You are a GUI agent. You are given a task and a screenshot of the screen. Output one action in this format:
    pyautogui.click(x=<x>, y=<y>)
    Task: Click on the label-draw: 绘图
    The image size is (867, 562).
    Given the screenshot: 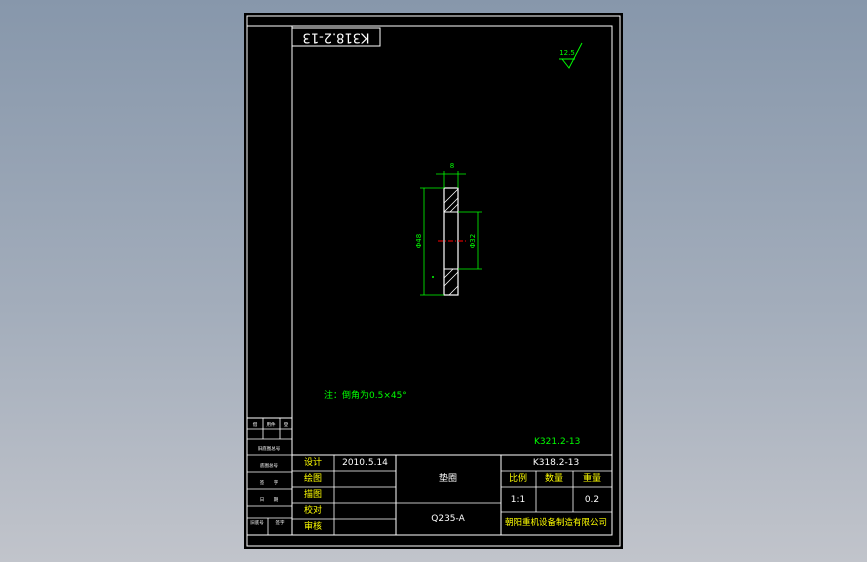 What is the action you would take?
    pyautogui.click(x=313, y=478)
    